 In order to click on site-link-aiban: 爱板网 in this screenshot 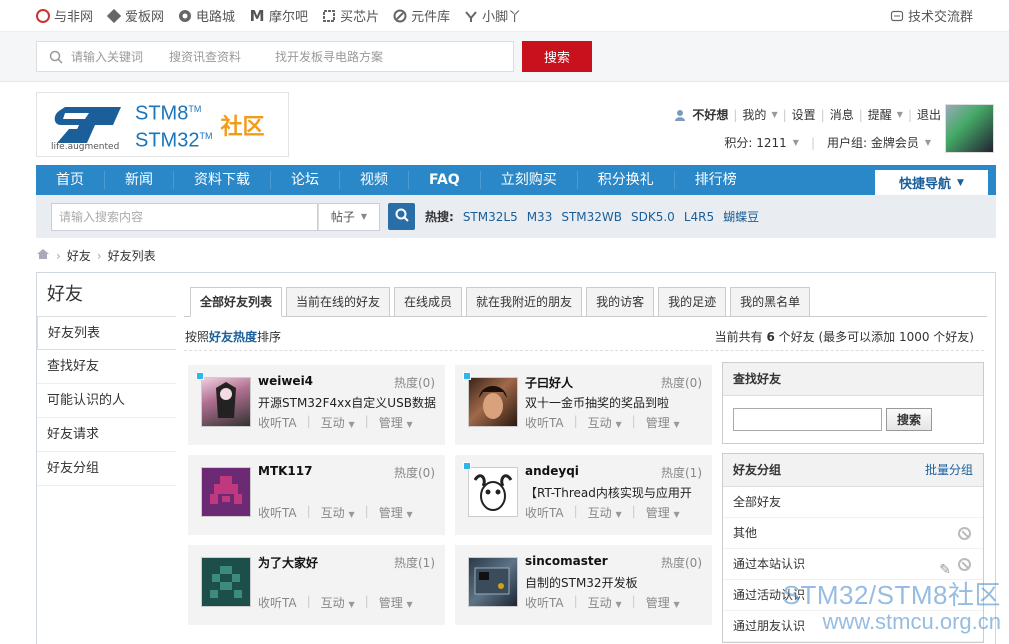, I will do `click(135, 15)`.